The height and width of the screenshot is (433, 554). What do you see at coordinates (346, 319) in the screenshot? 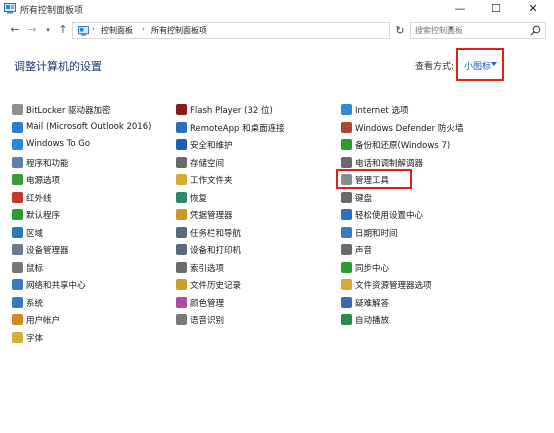
I see `autoplay-icon` at bounding box center [346, 319].